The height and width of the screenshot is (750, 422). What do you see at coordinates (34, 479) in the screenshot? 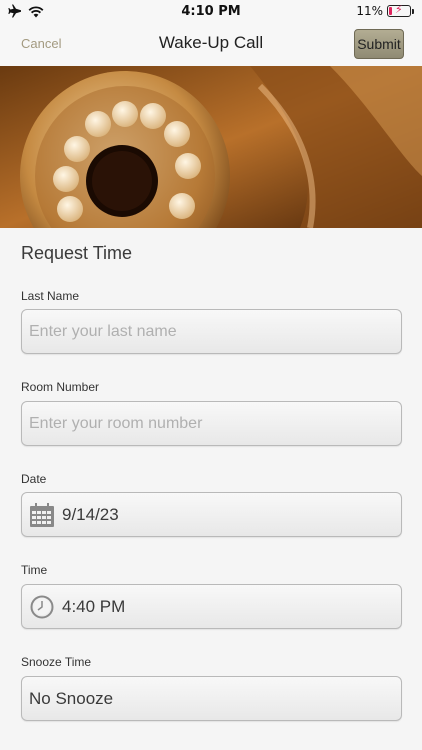
I see `date-label: Date` at bounding box center [34, 479].